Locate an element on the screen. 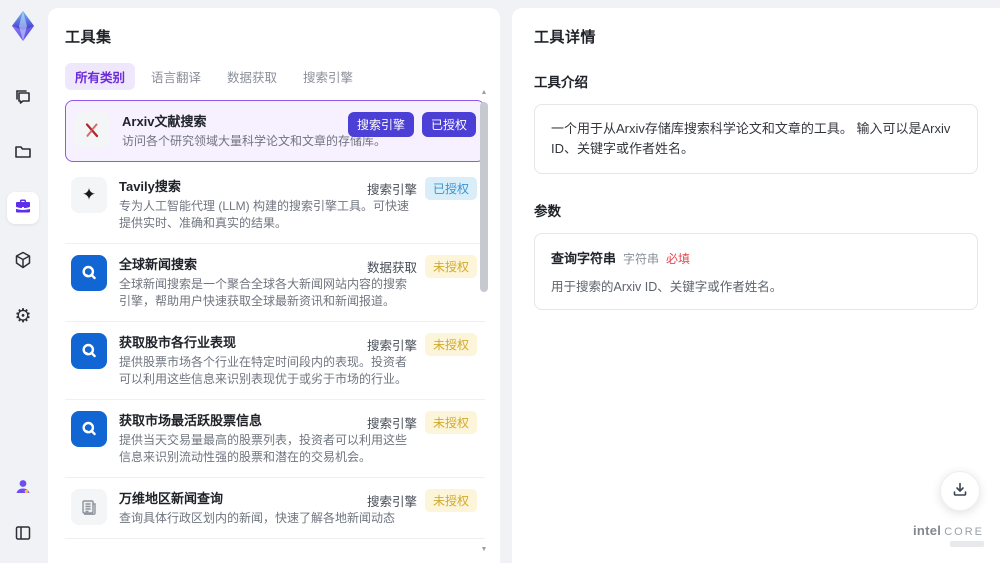  category-label: 数据获取 is located at coordinates (391, 268).